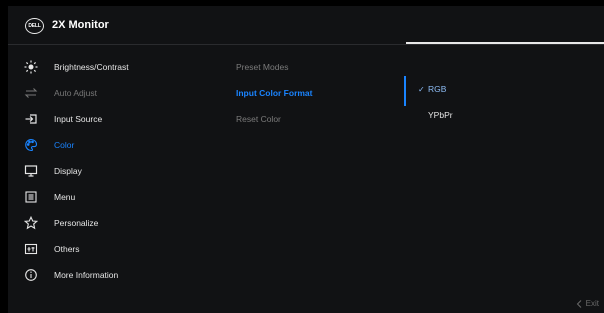  I want to click on menu-label: Personalize, so click(76, 223).